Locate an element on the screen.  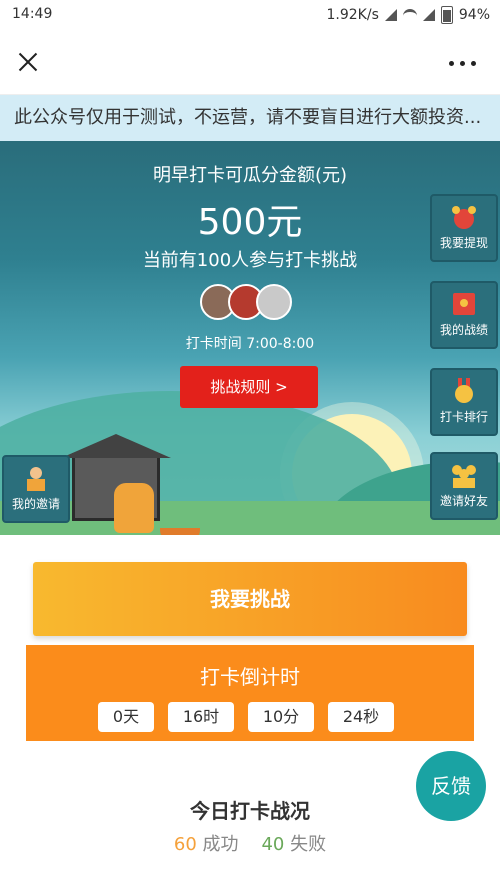
challenge-button: 我要挑战 is located at coordinates (250, 599).